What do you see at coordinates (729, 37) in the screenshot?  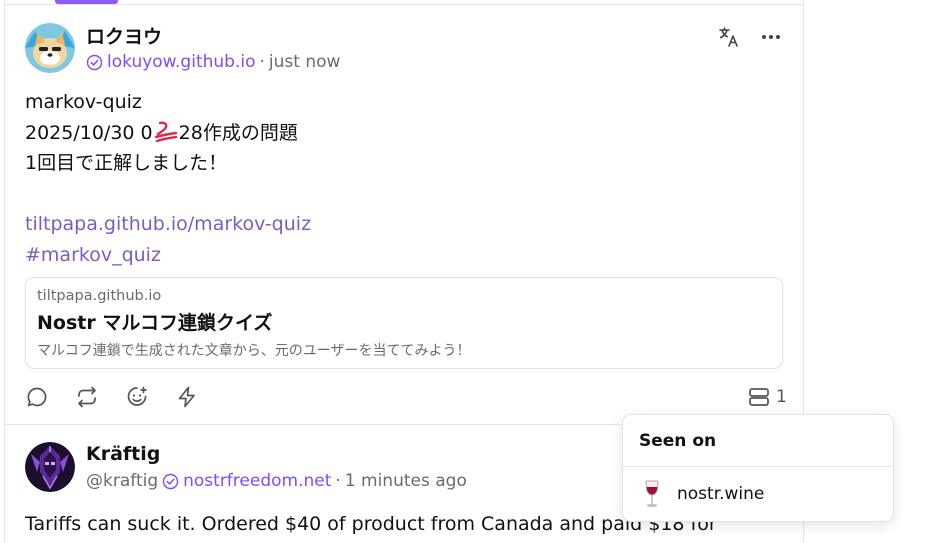 I see `translate-icon` at bounding box center [729, 37].